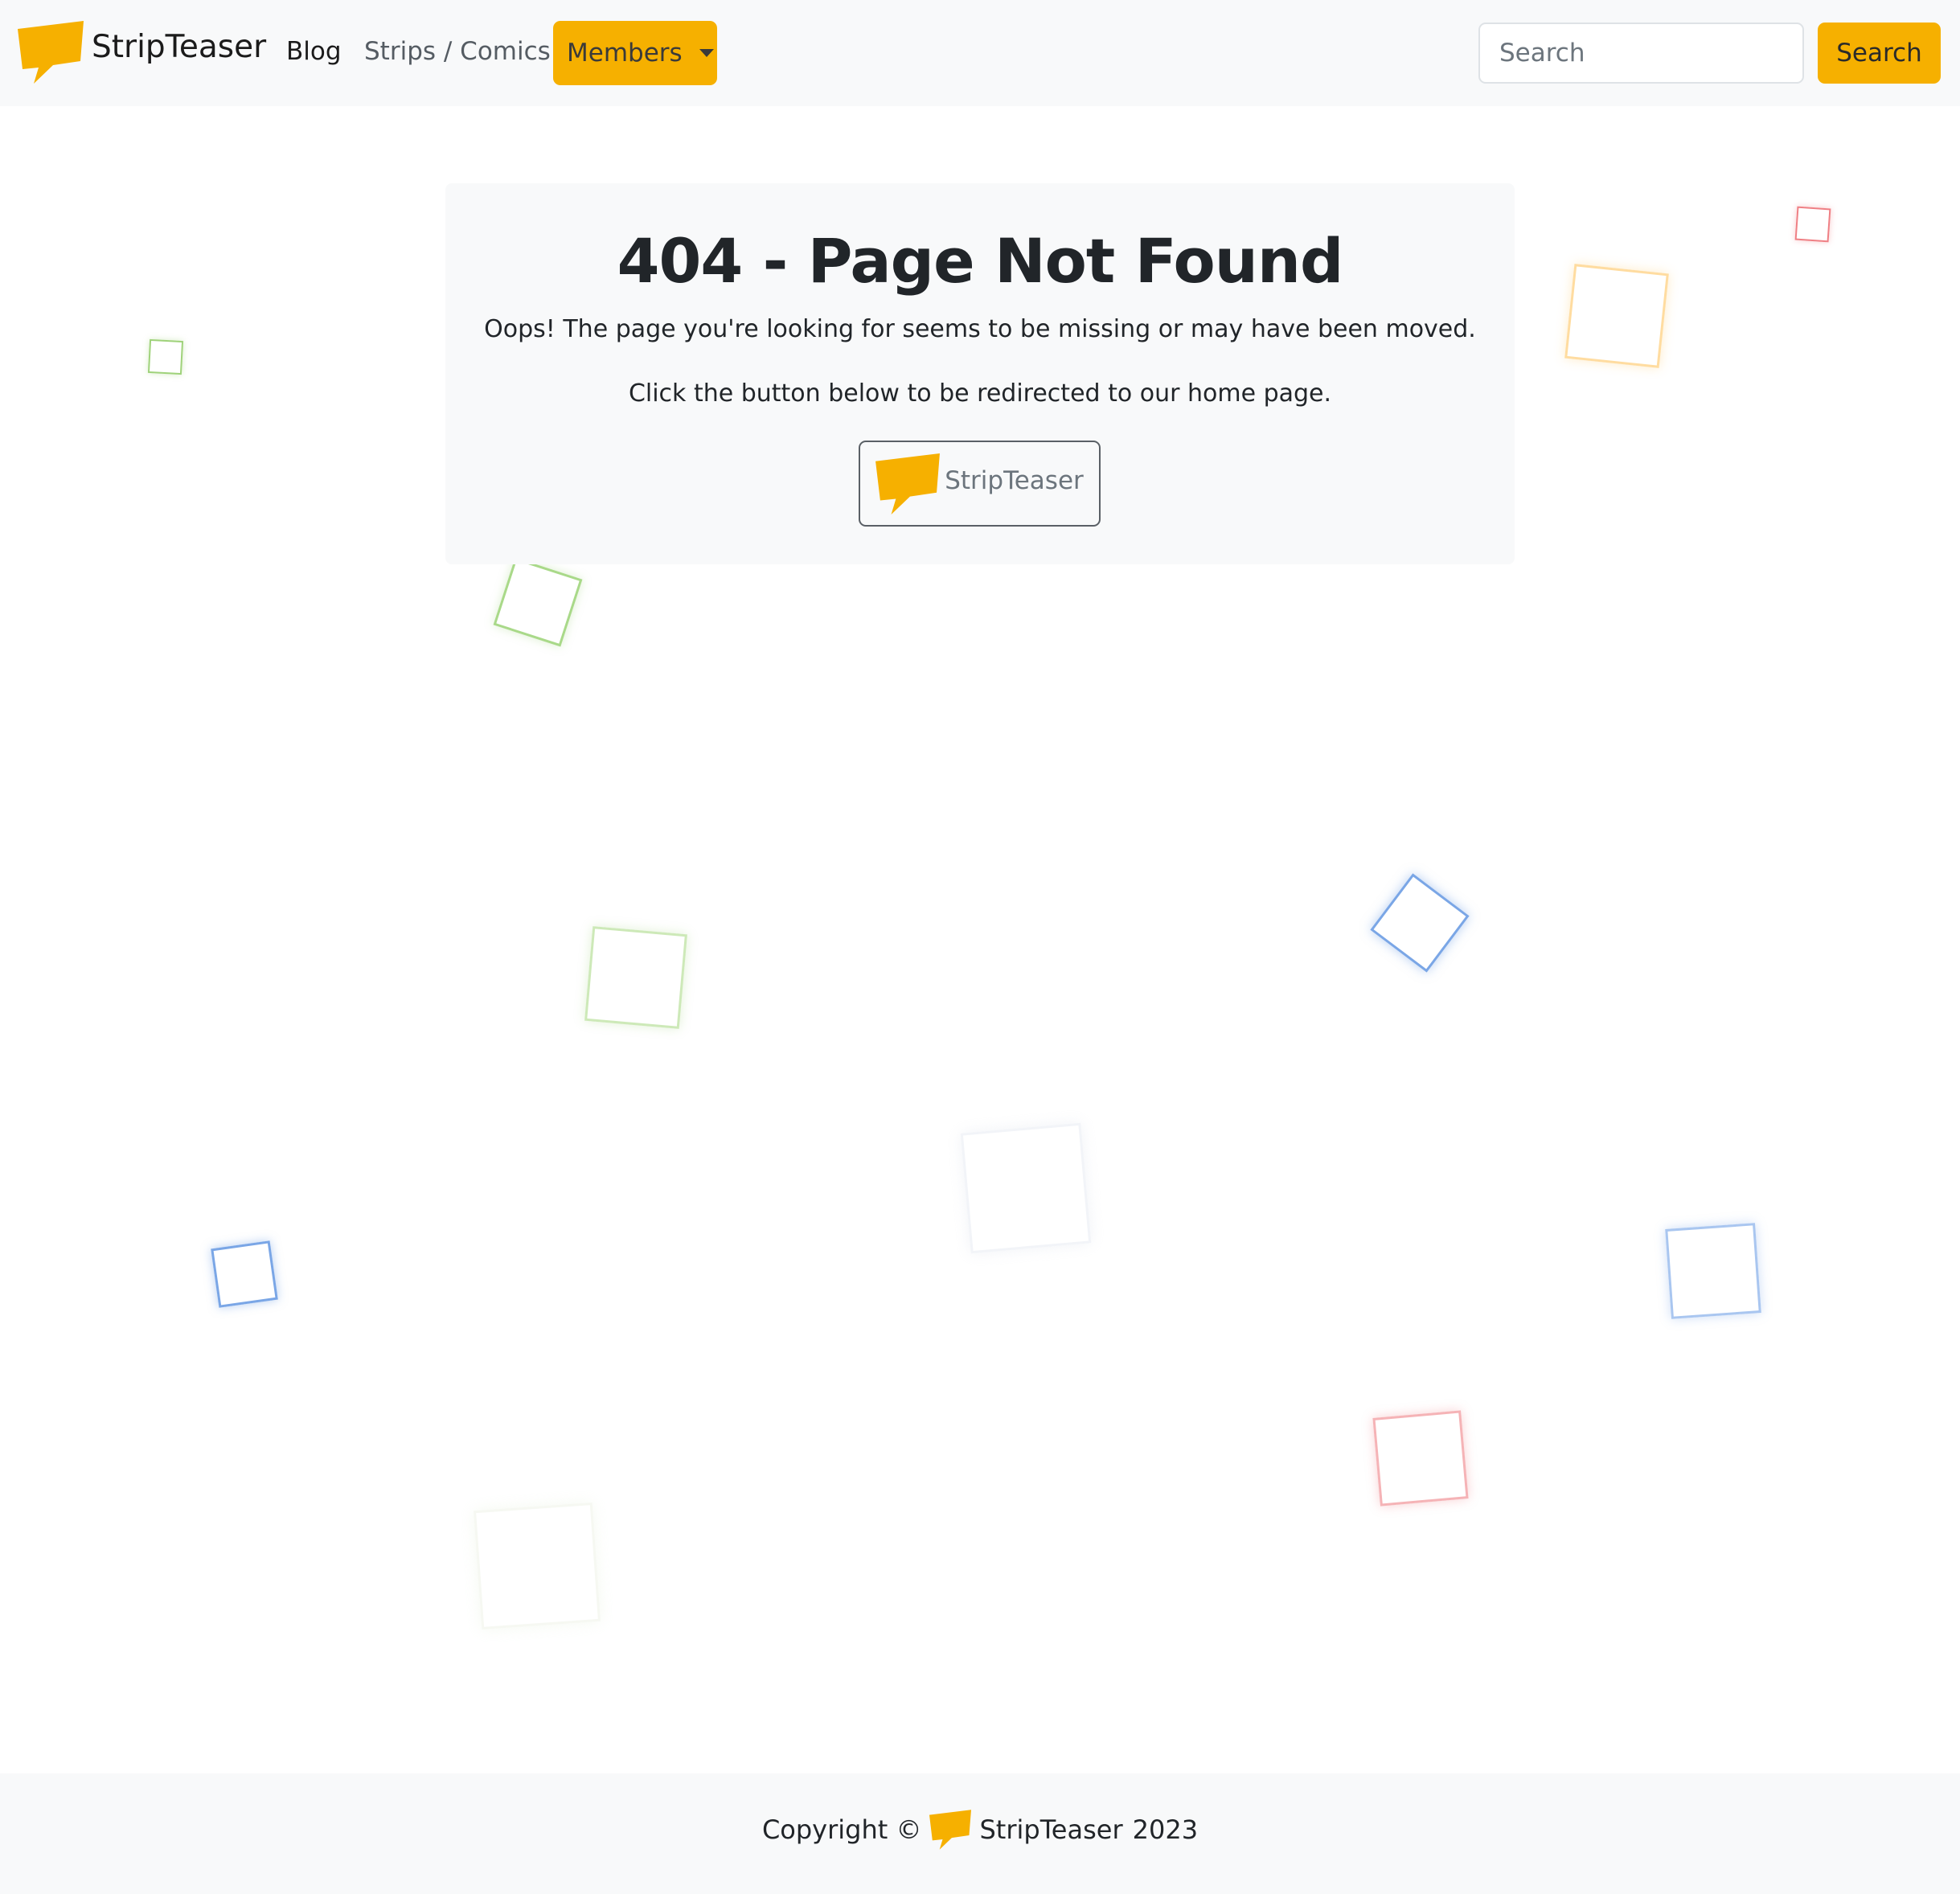 The image size is (1960, 1894). I want to click on home-button: StripTeaser, so click(980, 484).